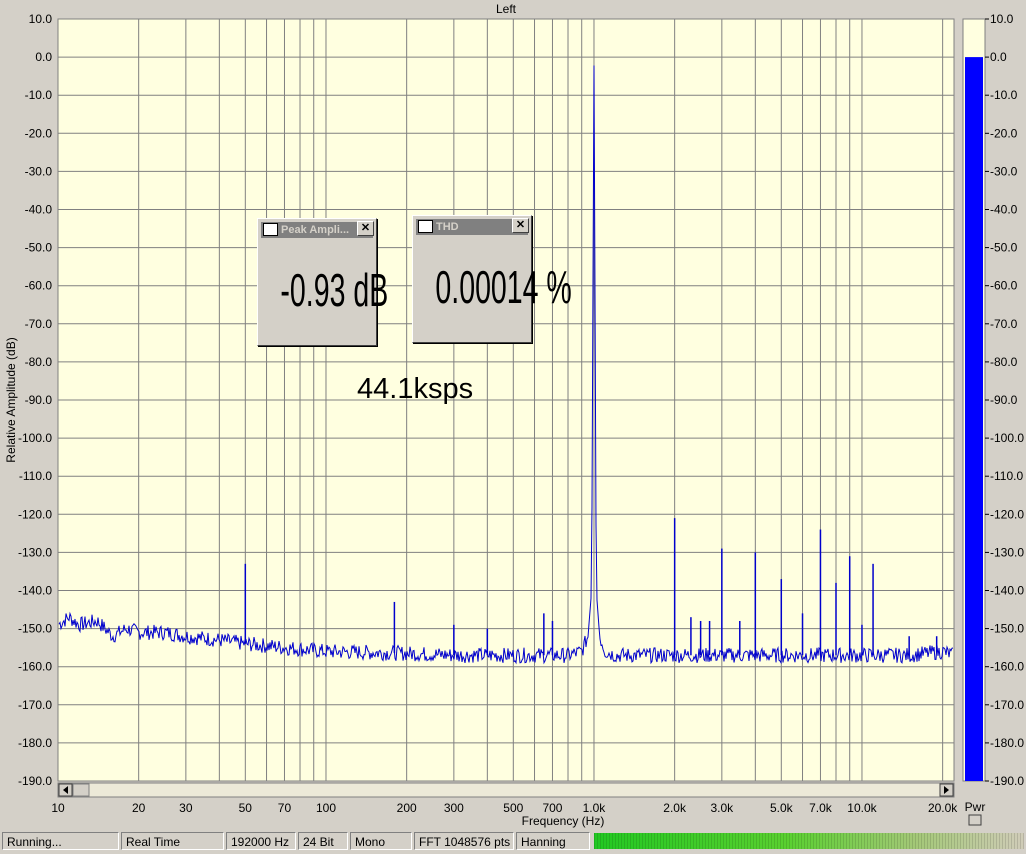 Image resolution: width=1026 pixels, height=854 pixels. I want to click on y-tick-label: -40.0, so click(39, 210).